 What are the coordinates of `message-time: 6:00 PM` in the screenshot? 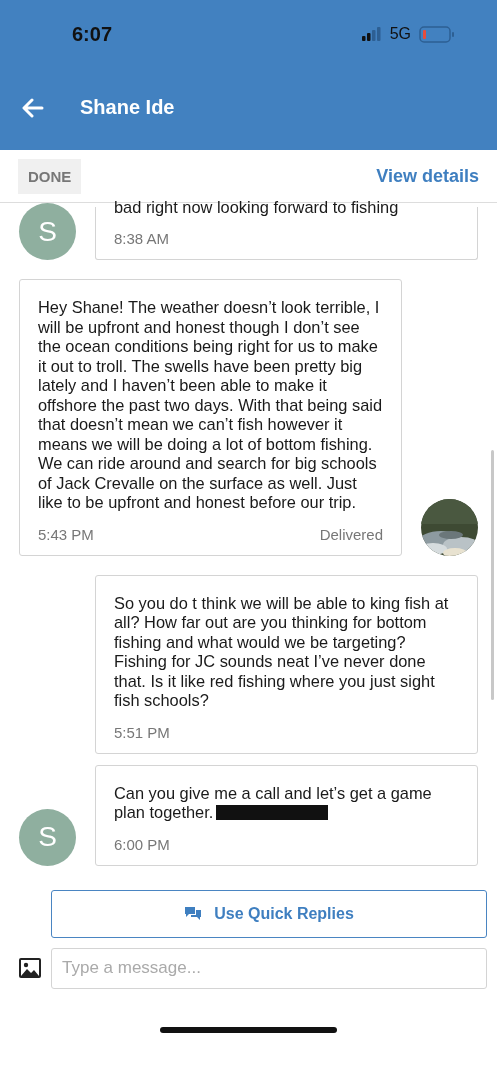 It's located at (142, 844).